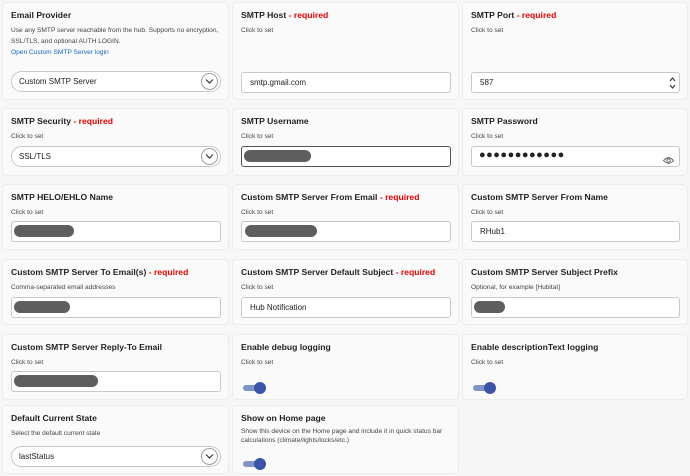  What do you see at coordinates (87, 347) in the screenshot?
I see `reply-to-title: Custom SMTP Server Reply-To Email` at bounding box center [87, 347].